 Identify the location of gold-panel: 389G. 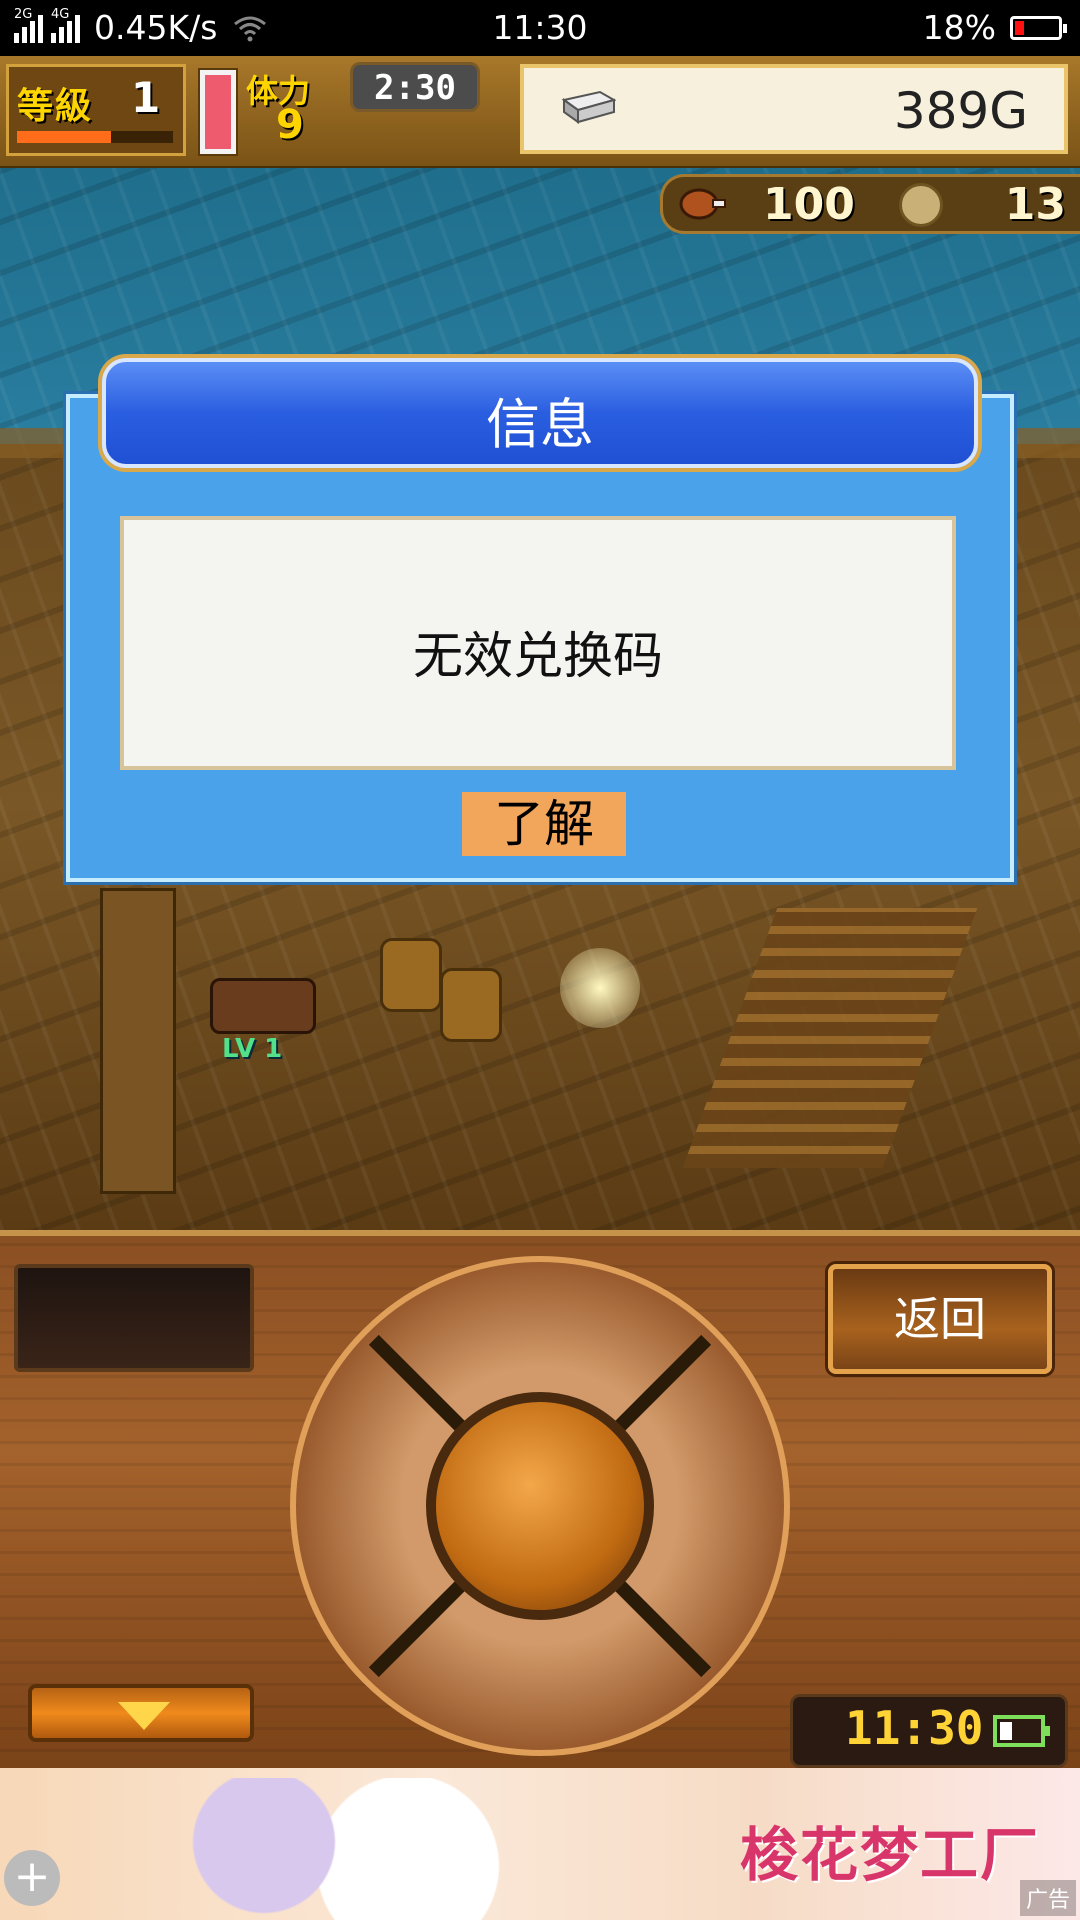
(794, 109).